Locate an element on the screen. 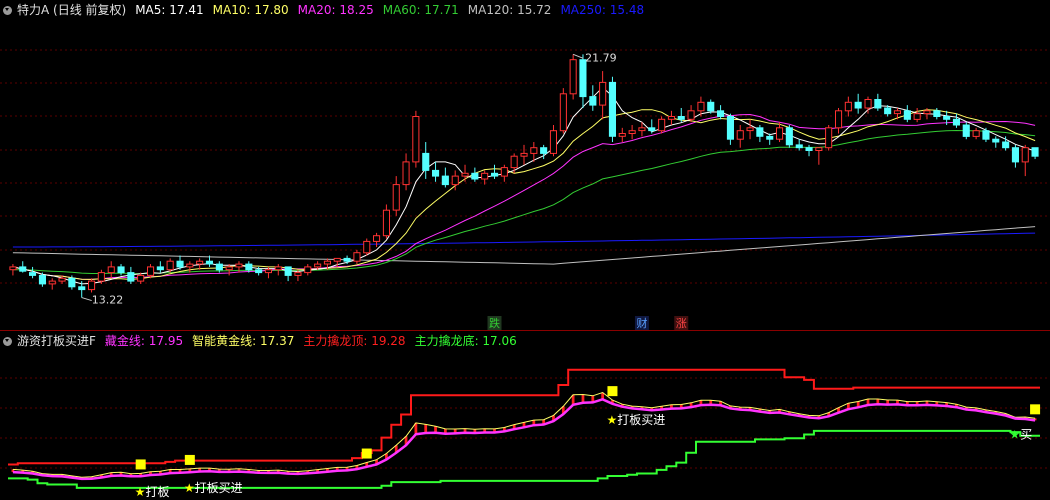 The image size is (1050, 500). event-marker: 财 is located at coordinates (641, 323).